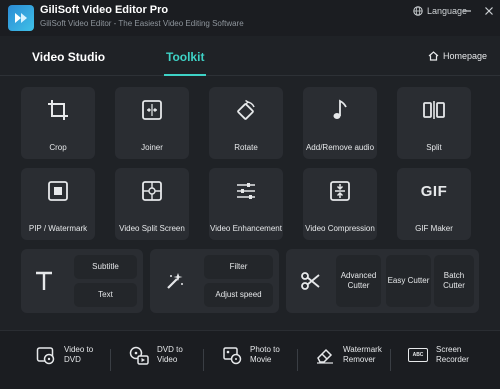  I want to click on watermark-remover-label: Watermark Remover, so click(362, 354).